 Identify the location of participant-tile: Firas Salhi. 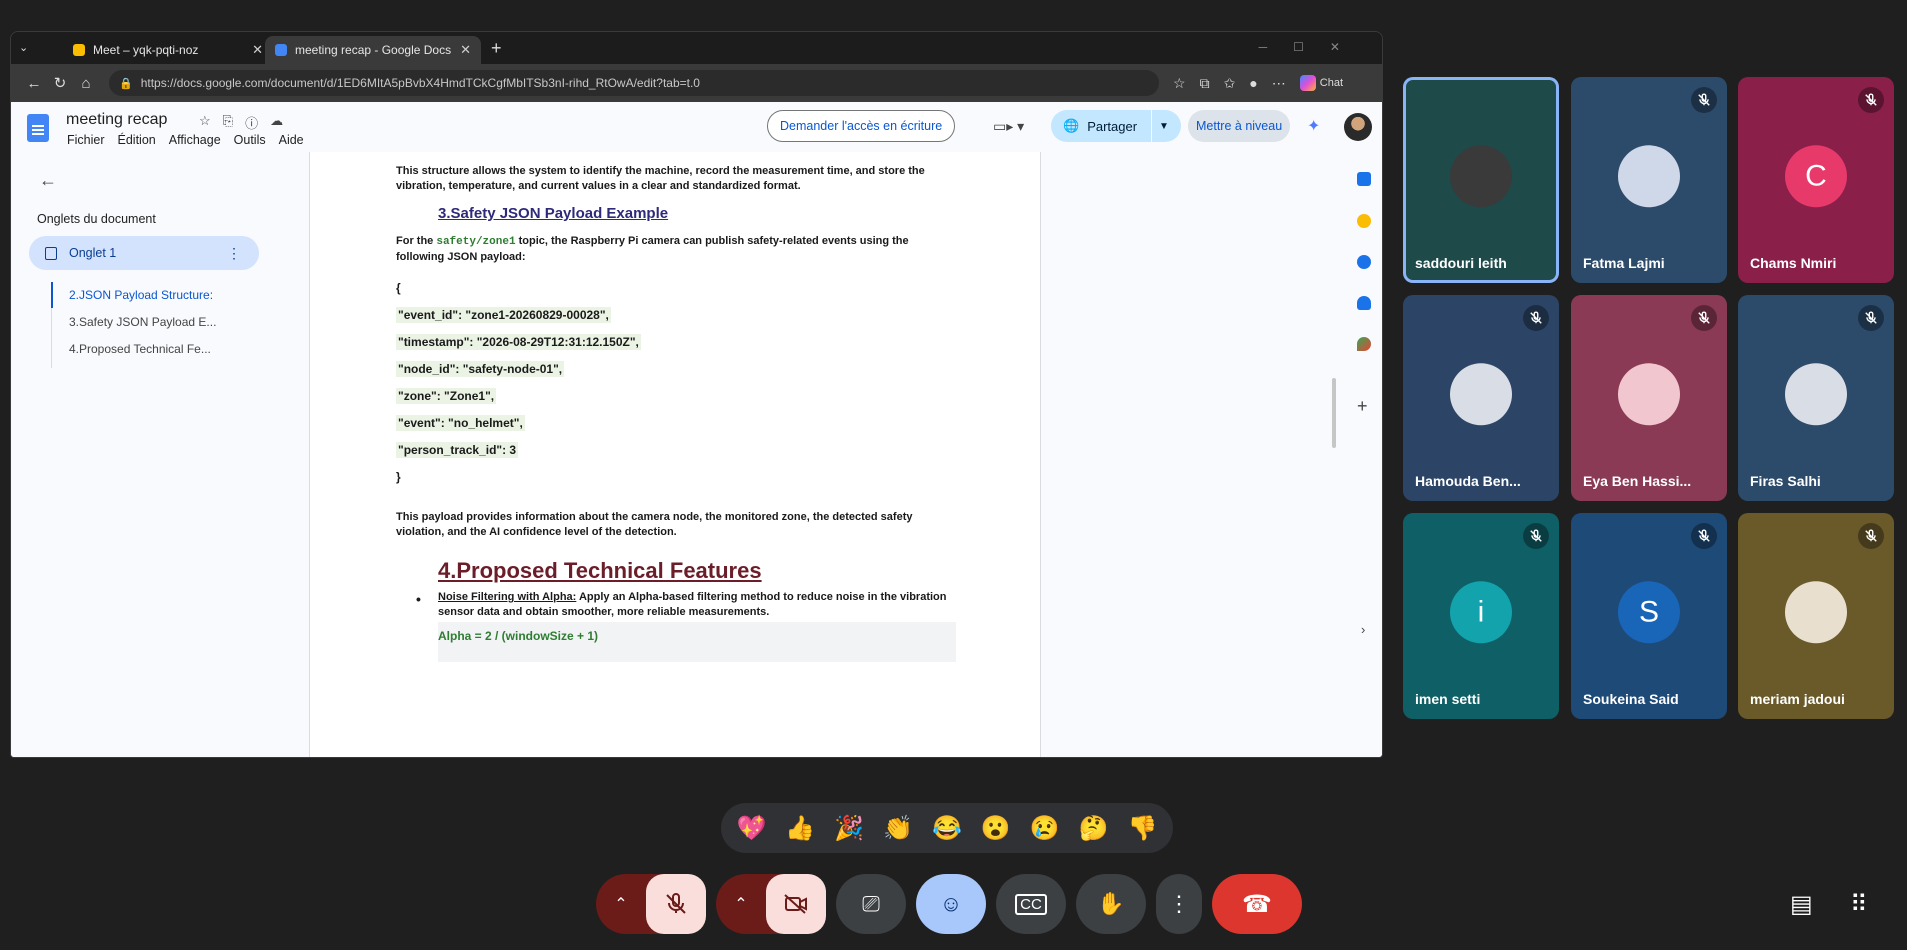
(1816, 398).